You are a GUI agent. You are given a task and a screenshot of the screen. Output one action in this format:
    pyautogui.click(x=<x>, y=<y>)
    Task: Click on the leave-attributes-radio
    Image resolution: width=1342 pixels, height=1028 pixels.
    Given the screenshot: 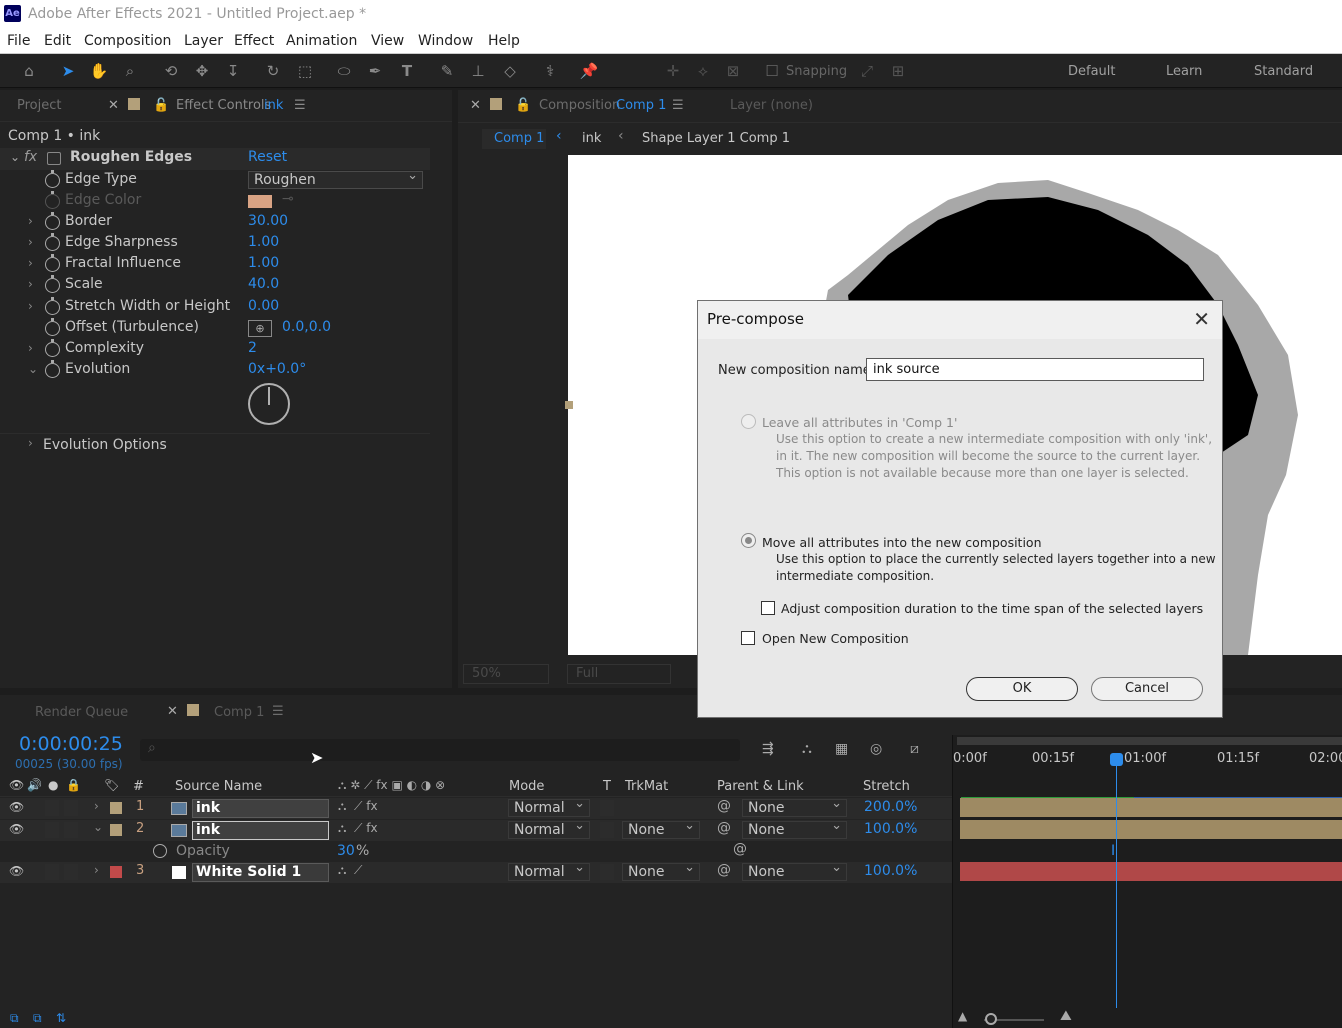 What is the action you would take?
    pyautogui.click(x=748, y=421)
    